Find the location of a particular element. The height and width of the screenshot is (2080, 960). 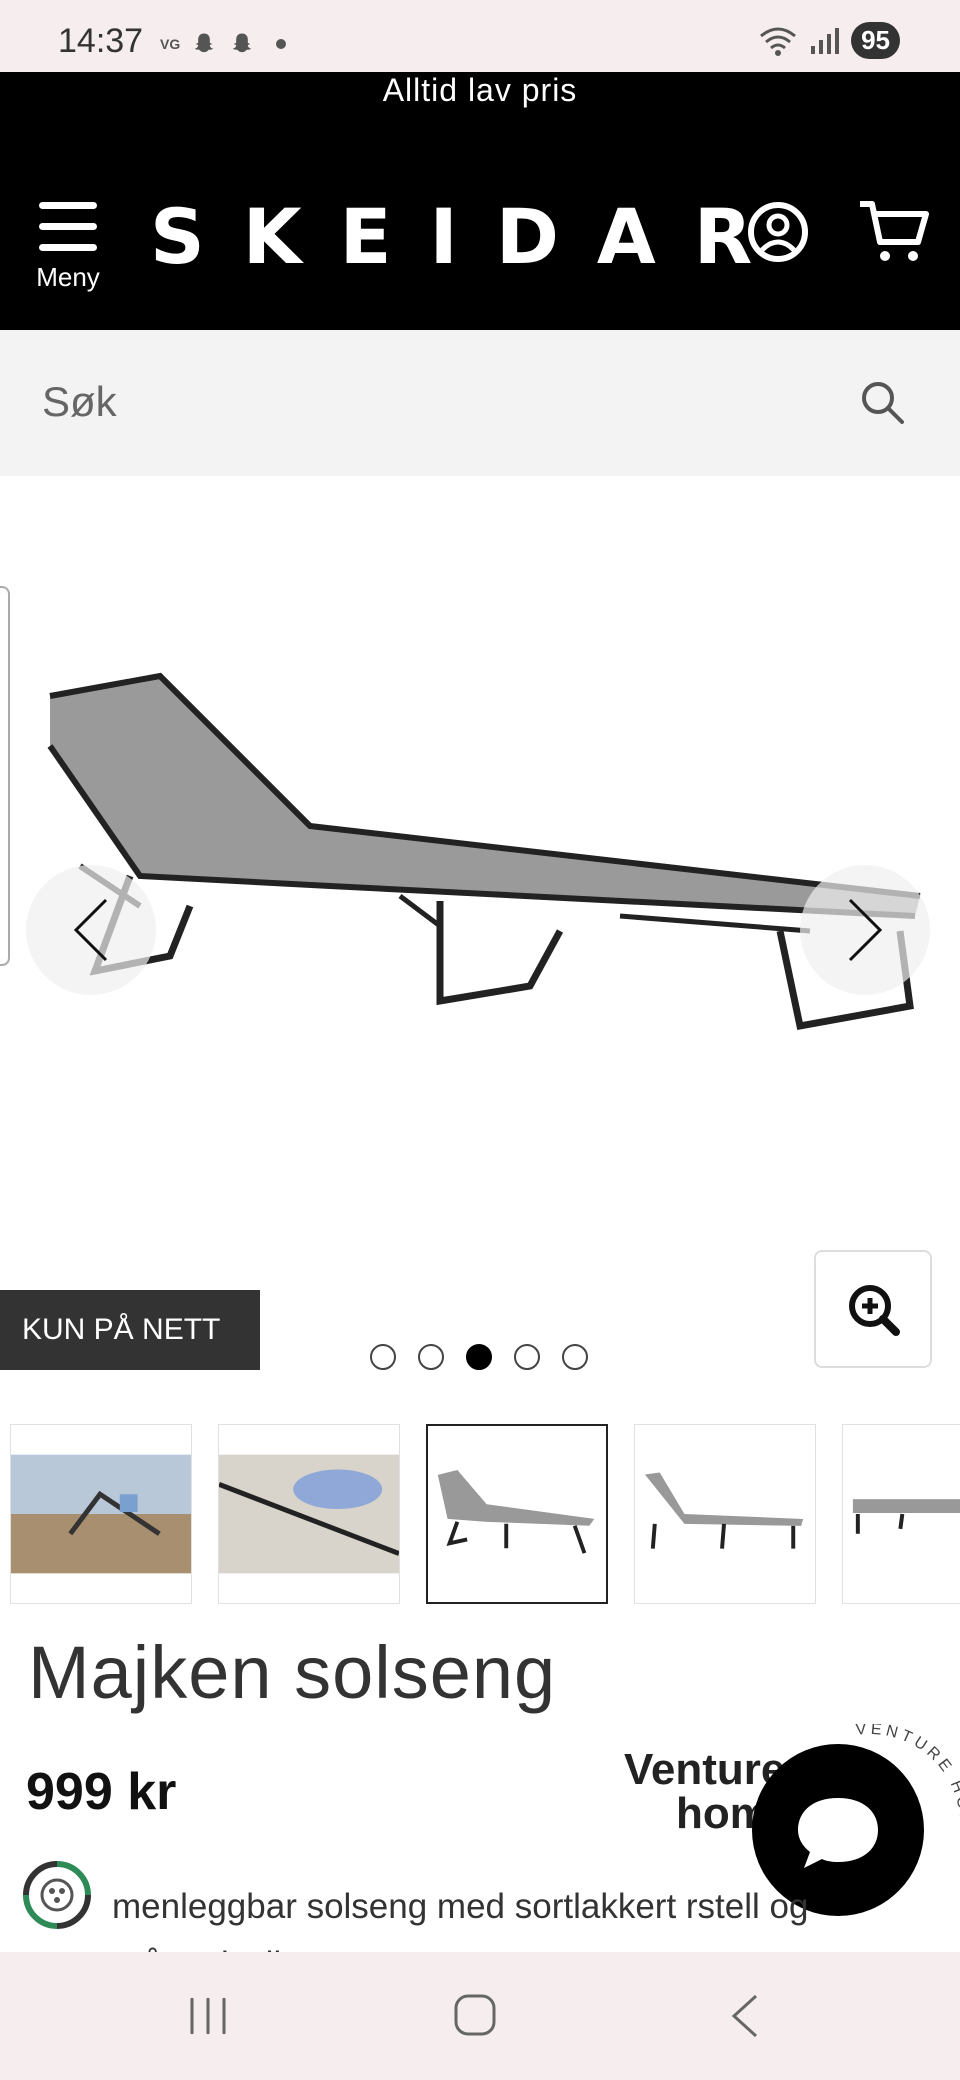

chevron-left-icon is located at coordinates (90, 930).